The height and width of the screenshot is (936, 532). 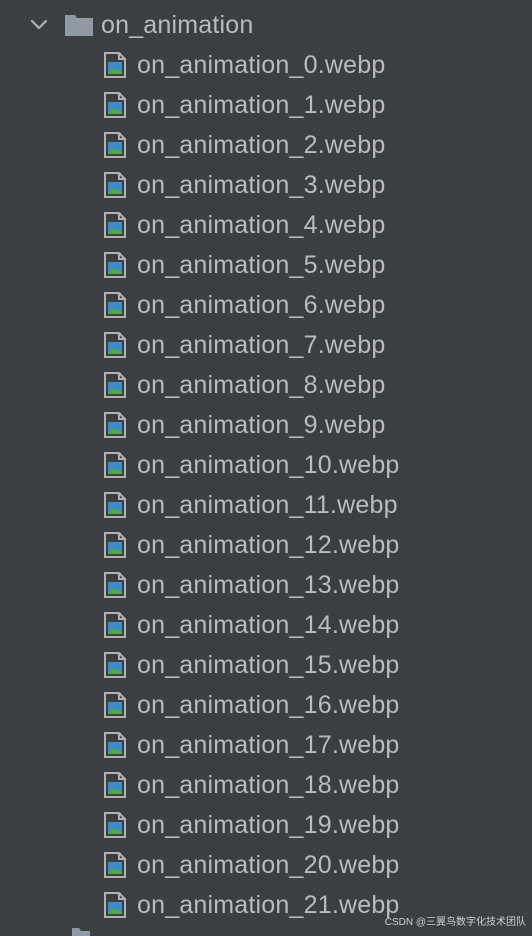 I want to click on file-label: on_animation_3.webp, so click(x=261, y=185).